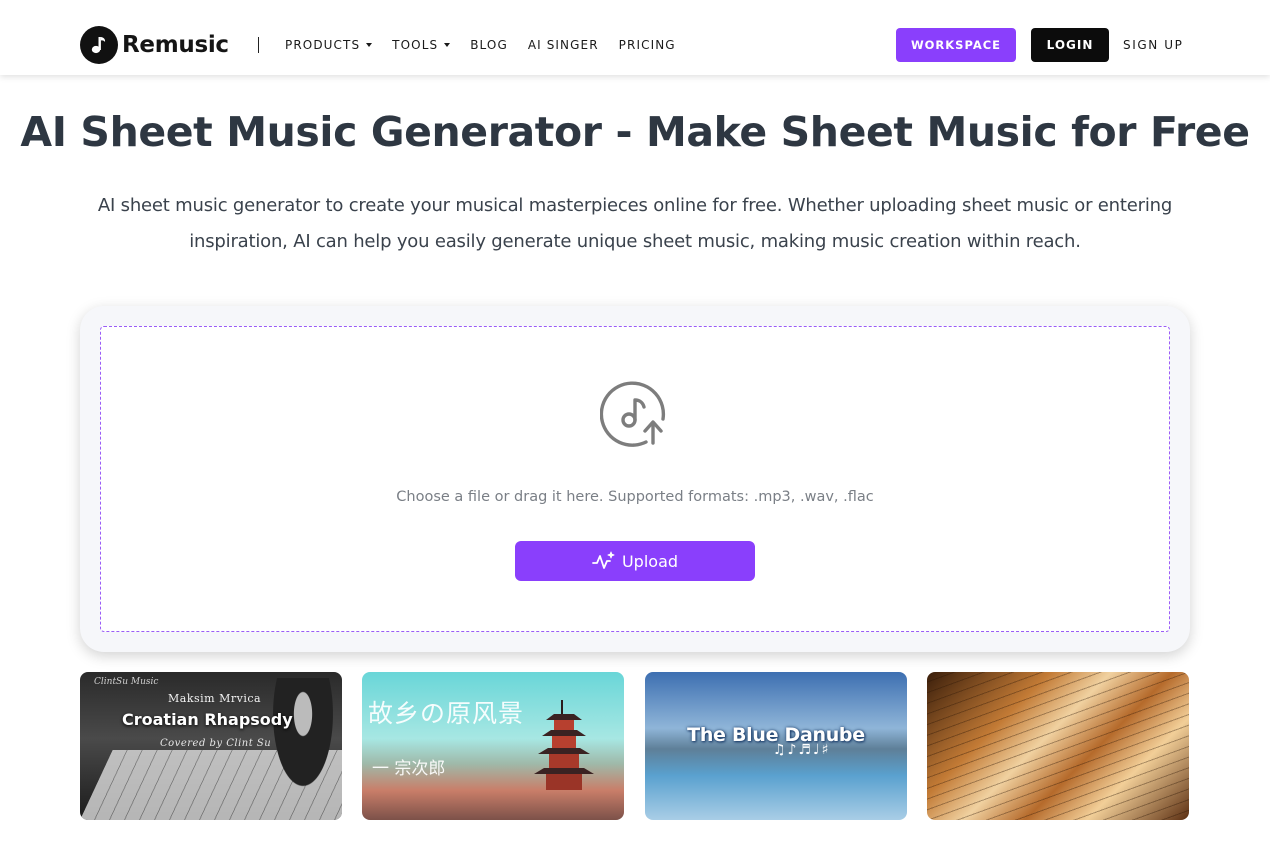 Image resolution: width=1270 pixels, height=855 pixels. Describe the element at coordinates (99, 45) in the screenshot. I see `music-note-icon` at that location.